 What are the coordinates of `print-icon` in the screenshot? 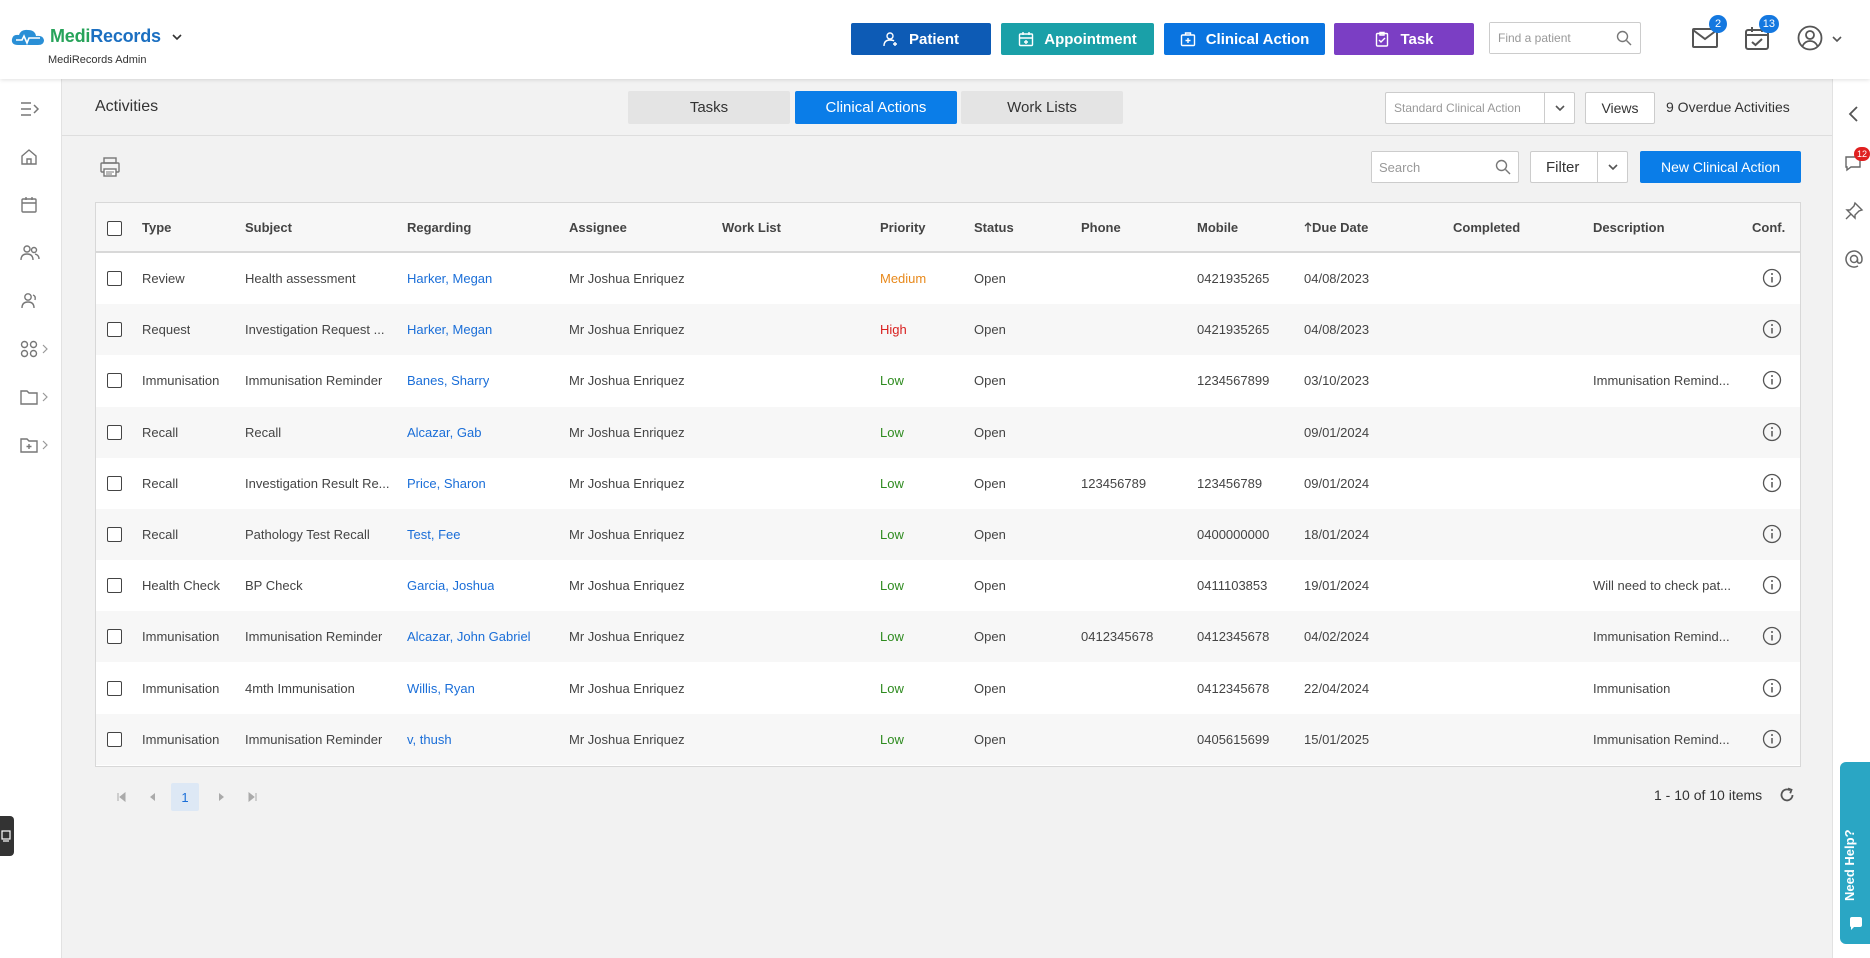 It's located at (110, 167).